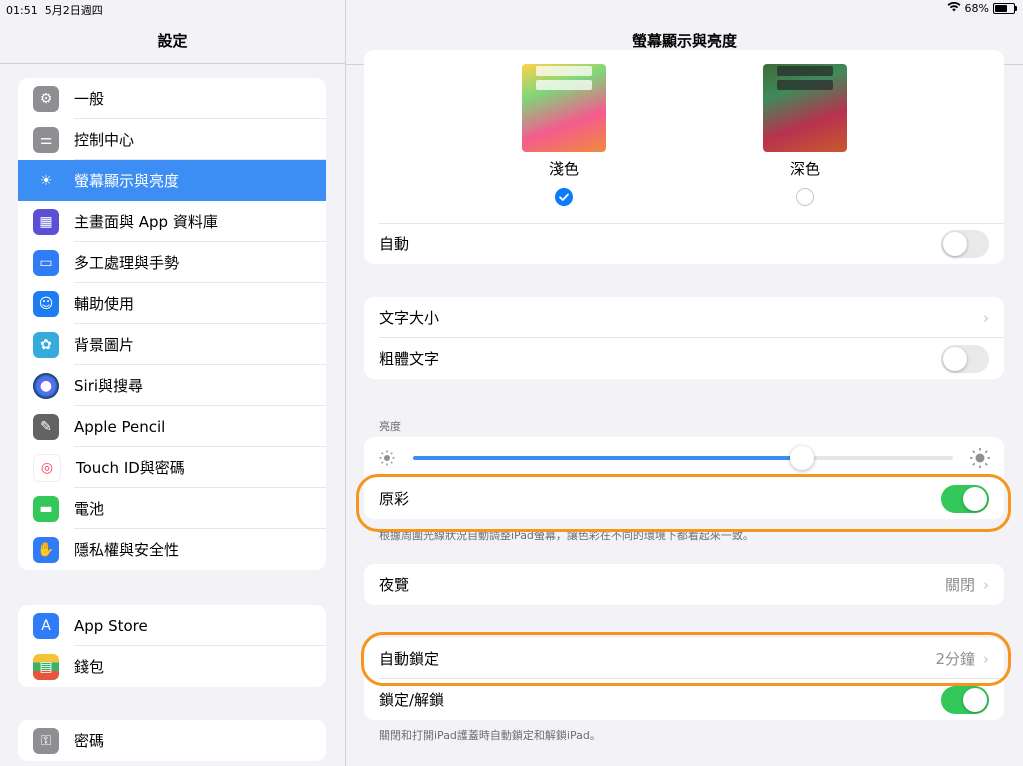  What do you see at coordinates (563, 169) in the screenshot?
I see `light-mode-label: 淺色` at bounding box center [563, 169].